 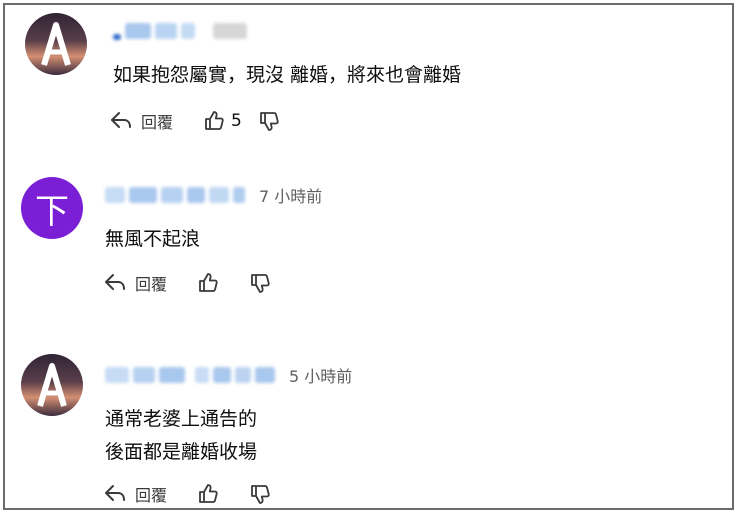 I want to click on comment-header, so click(x=180, y=31).